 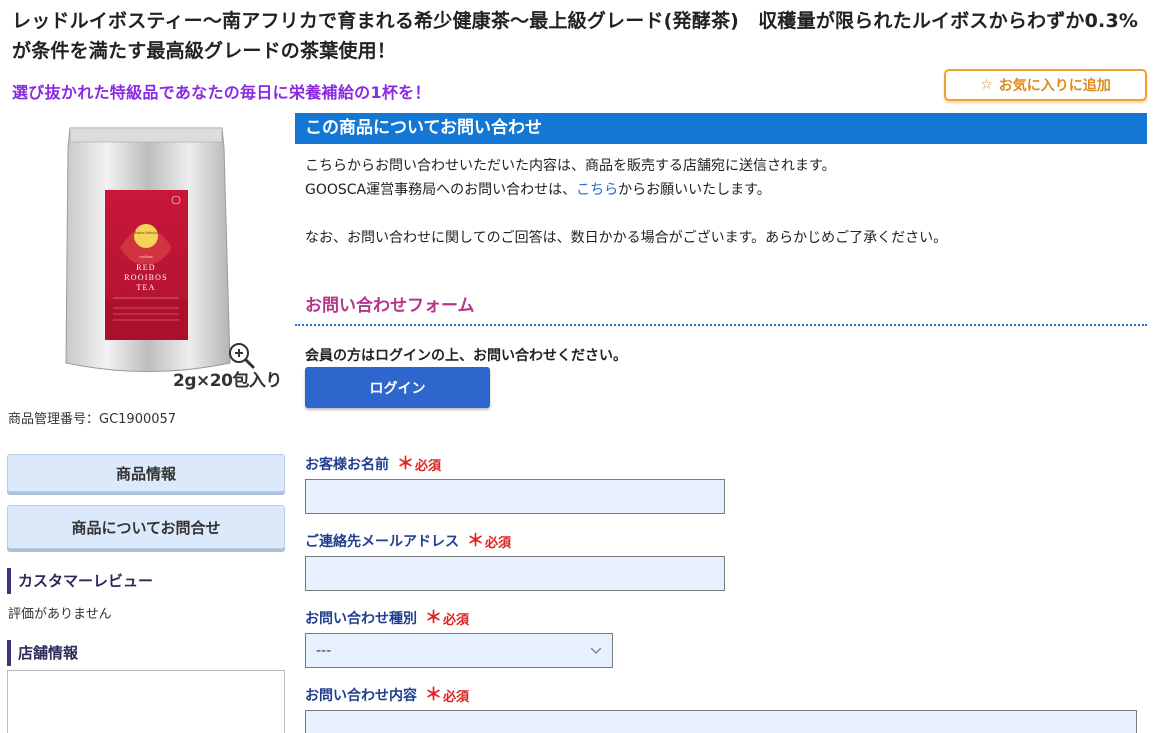 What do you see at coordinates (459, 650) in the screenshot?
I see `inquiry-type-select: ---` at bounding box center [459, 650].